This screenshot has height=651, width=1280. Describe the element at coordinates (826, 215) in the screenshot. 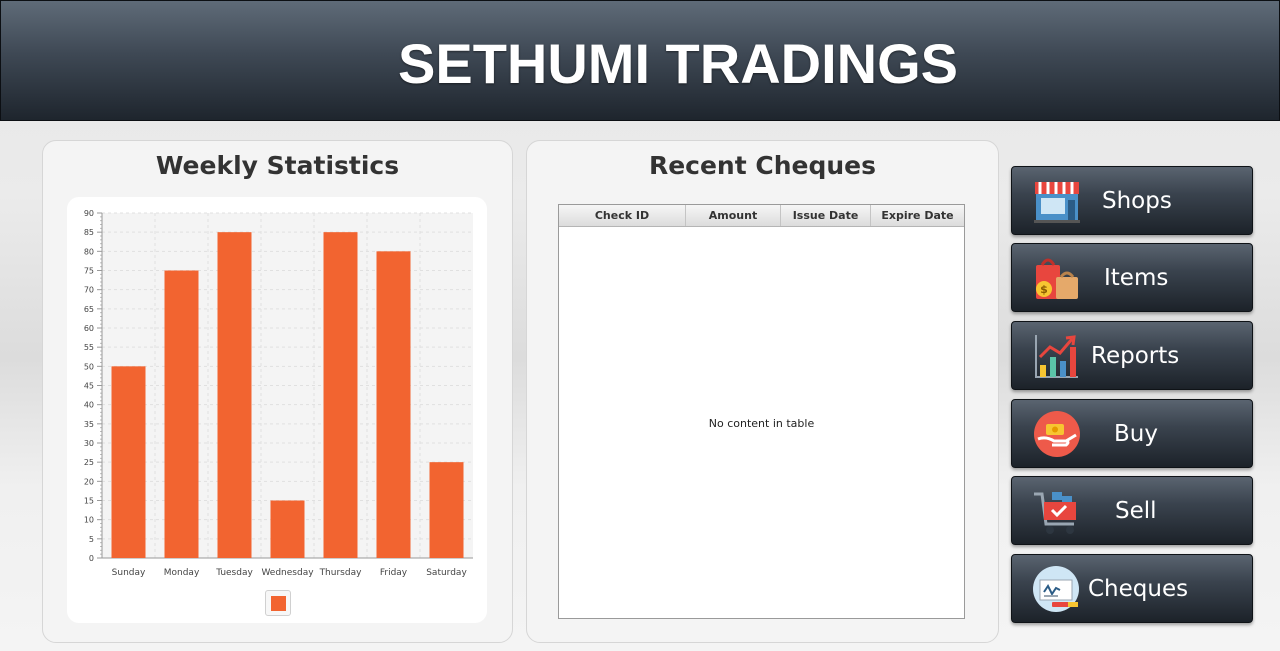

I see `column-header-issue-date: Issue Date` at that location.